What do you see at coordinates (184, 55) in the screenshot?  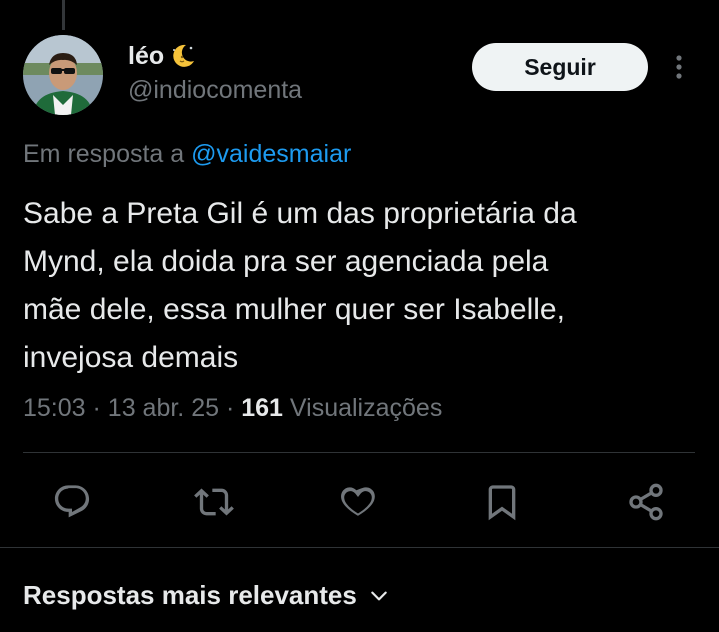 I see `moon-icon` at bounding box center [184, 55].